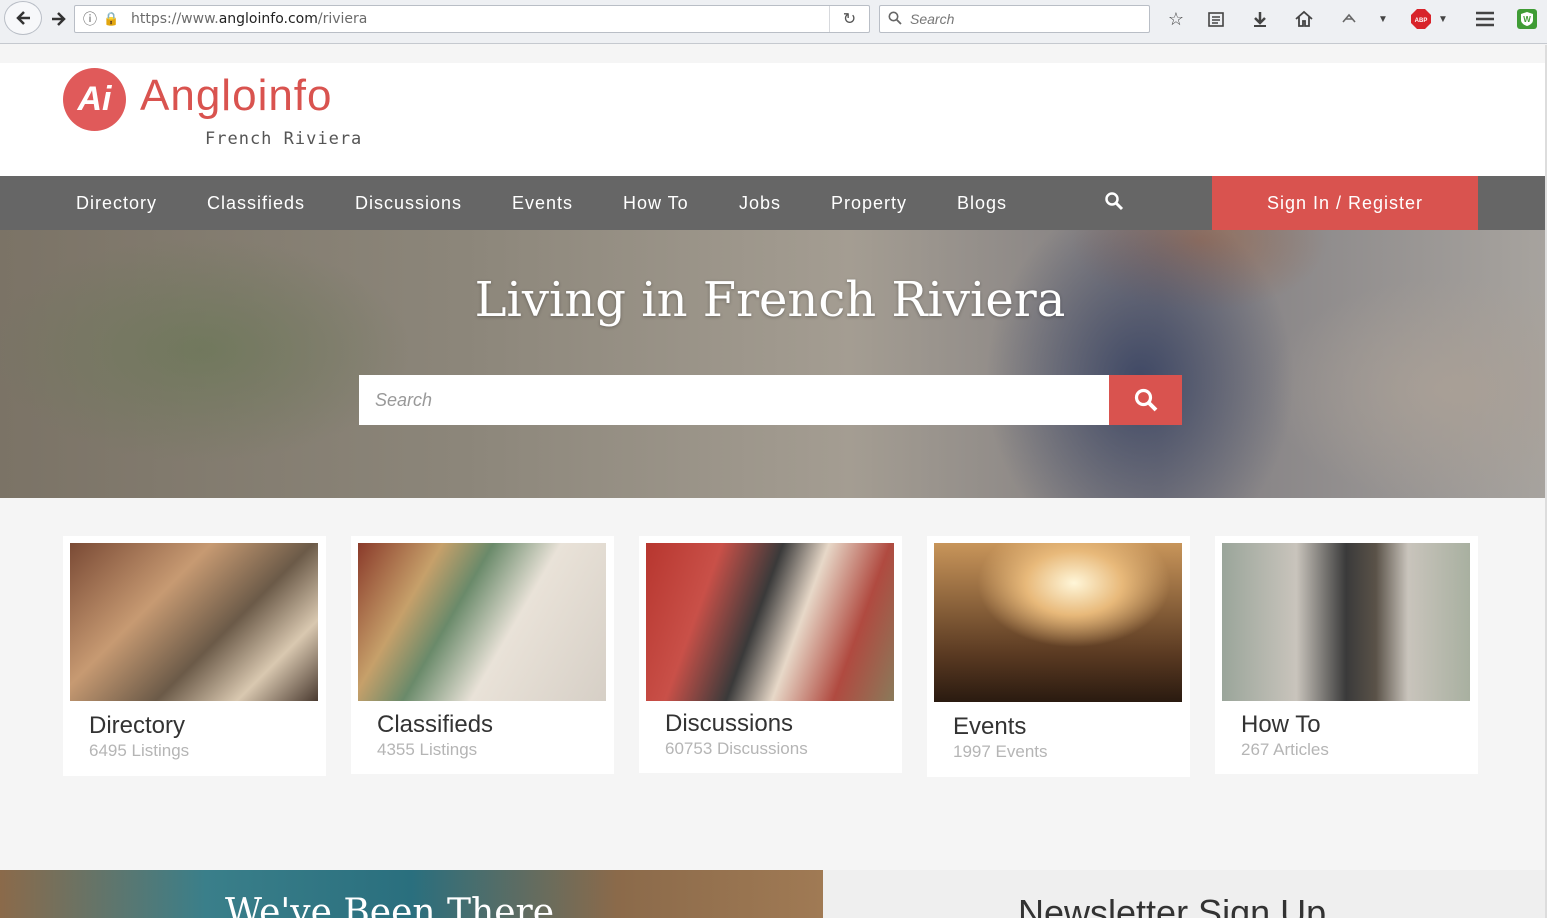 This screenshot has width=1547, height=918. I want to click on logo-mark: Ai, so click(94, 99).